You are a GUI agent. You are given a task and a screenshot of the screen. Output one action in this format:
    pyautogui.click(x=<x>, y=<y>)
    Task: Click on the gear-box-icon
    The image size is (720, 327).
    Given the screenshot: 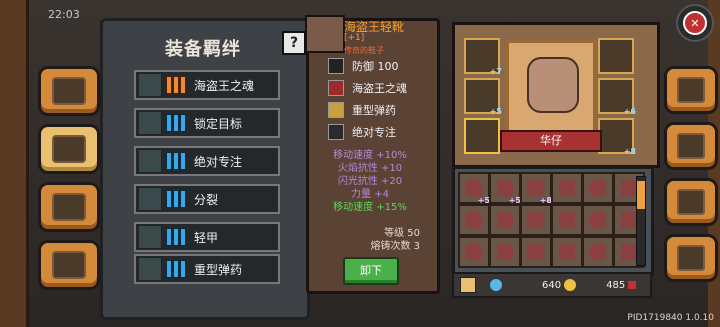 What is the action you would take?
    pyautogui.click(x=69, y=149)
    